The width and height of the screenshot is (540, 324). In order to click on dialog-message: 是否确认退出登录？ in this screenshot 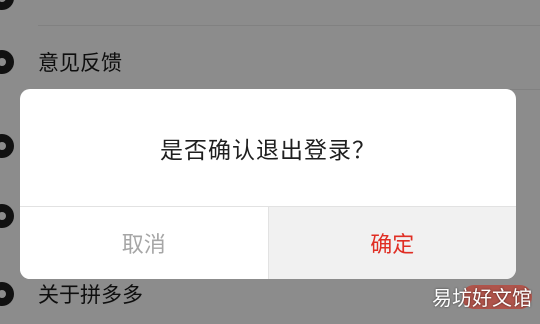, I will do `click(268, 150)`.